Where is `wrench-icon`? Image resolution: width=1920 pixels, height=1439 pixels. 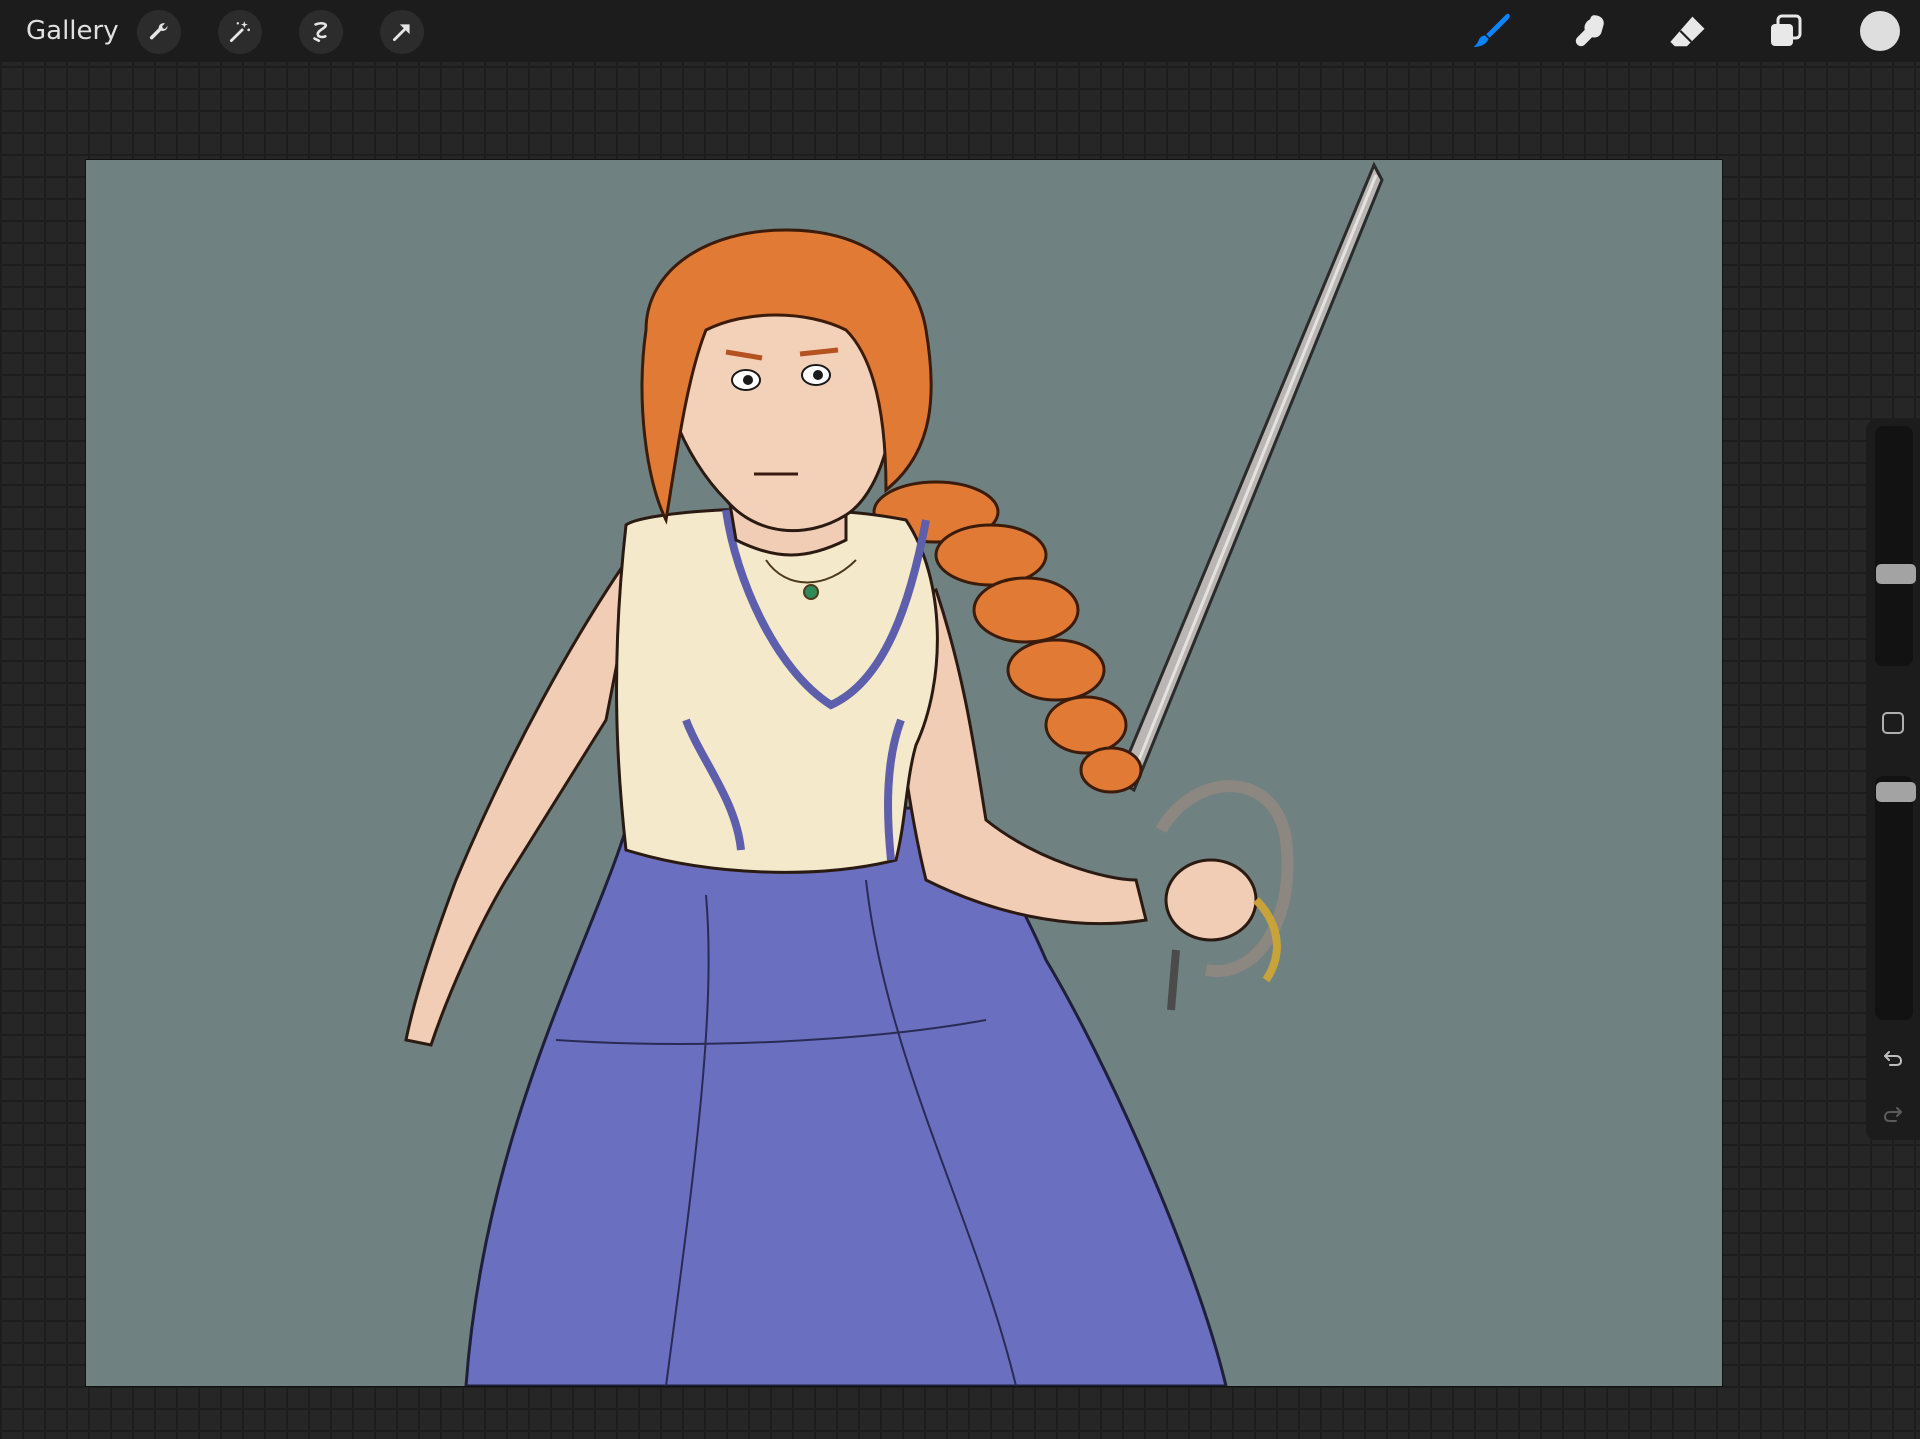
wrench-icon is located at coordinates (158, 31).